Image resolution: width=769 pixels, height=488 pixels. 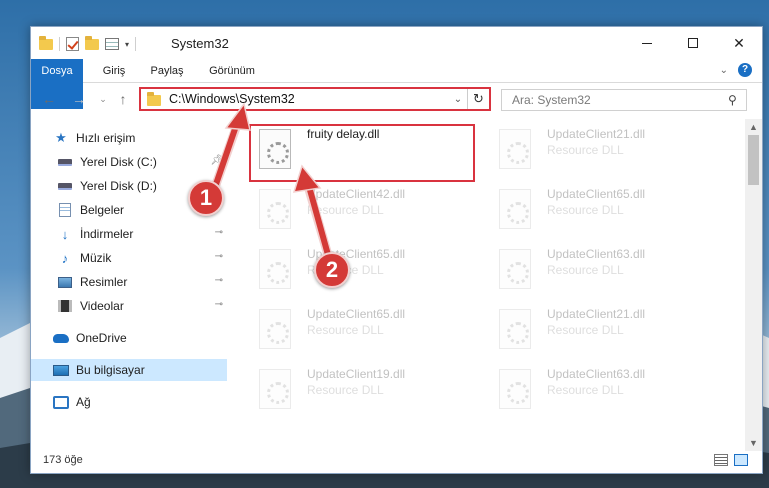 What do you see at coordinates (737, 100) in the screenshot?
I see `search-icon: ⚲` at bounding box center [737, 100].